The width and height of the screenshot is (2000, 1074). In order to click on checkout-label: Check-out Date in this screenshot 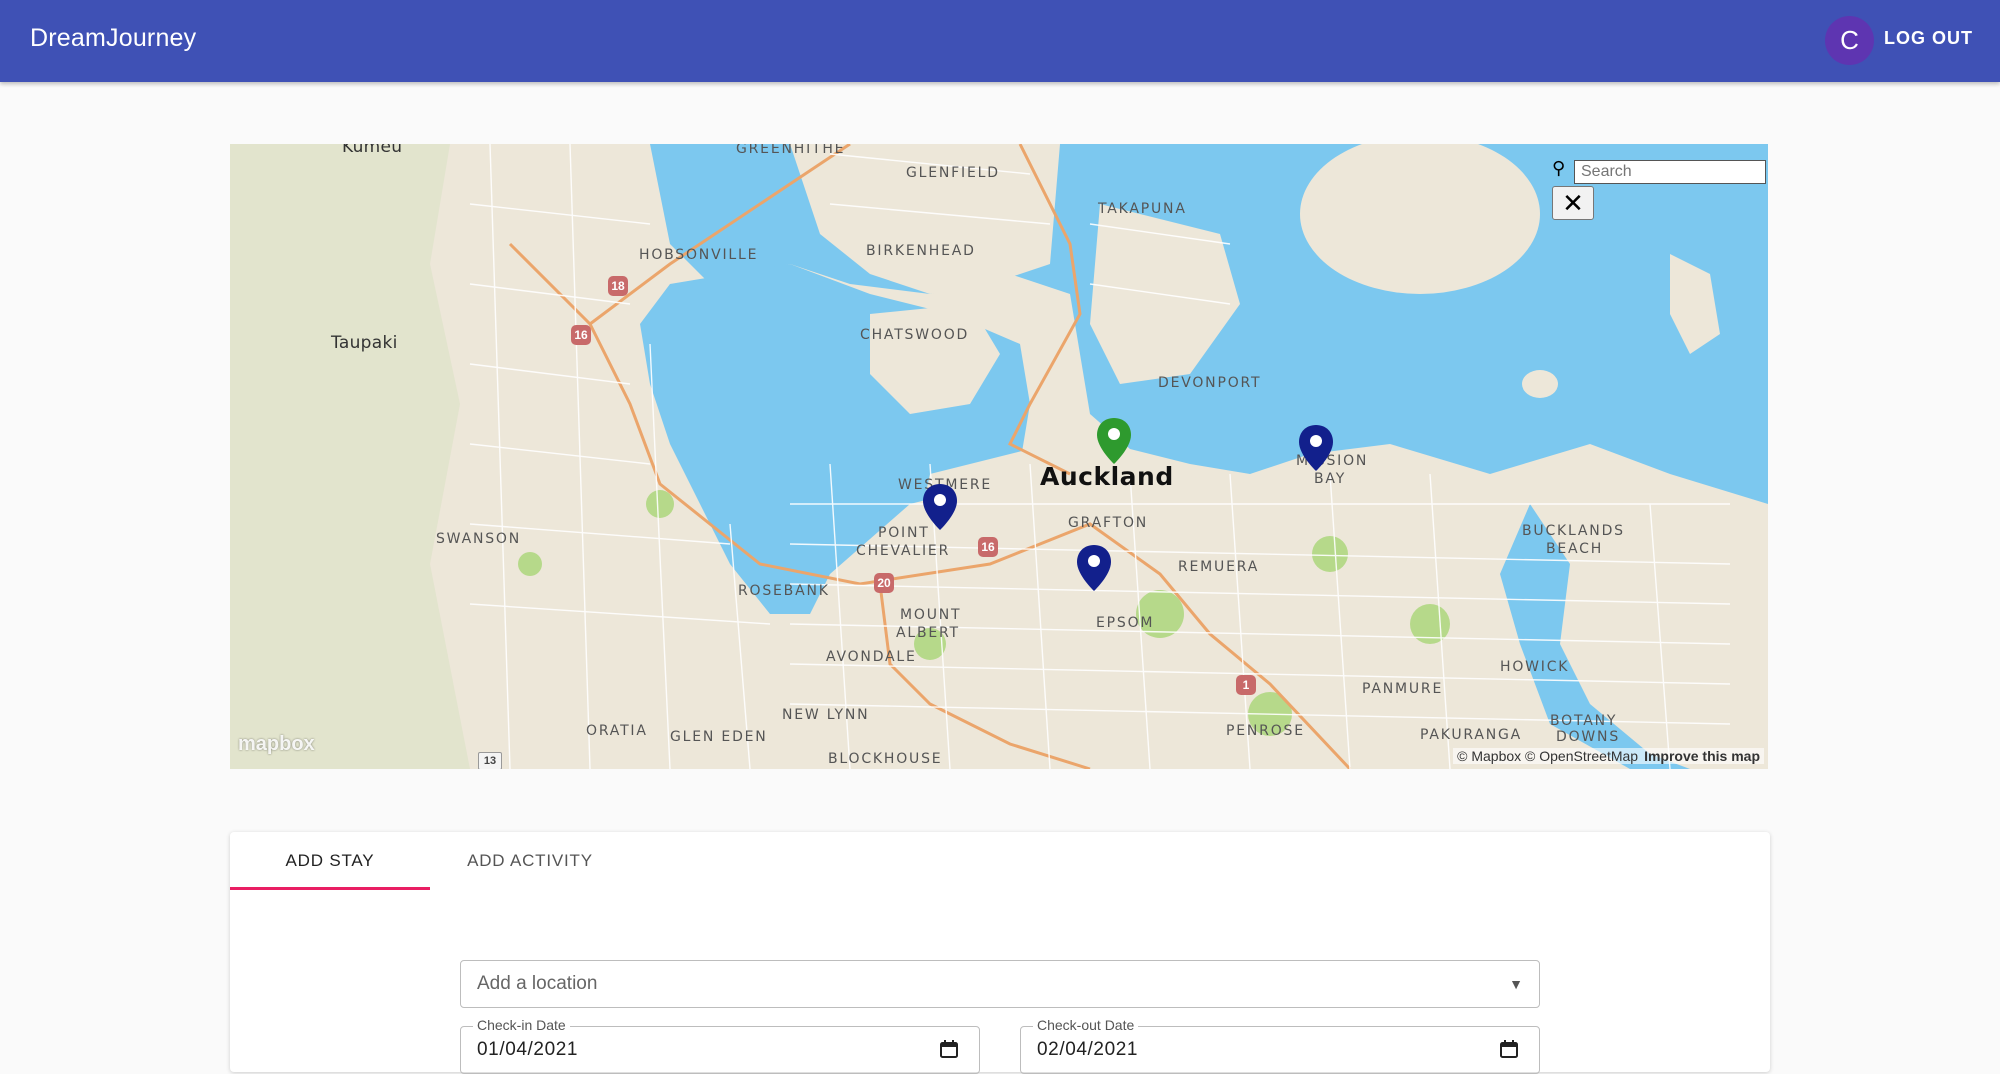, I will do `click(1086, 1025)`.